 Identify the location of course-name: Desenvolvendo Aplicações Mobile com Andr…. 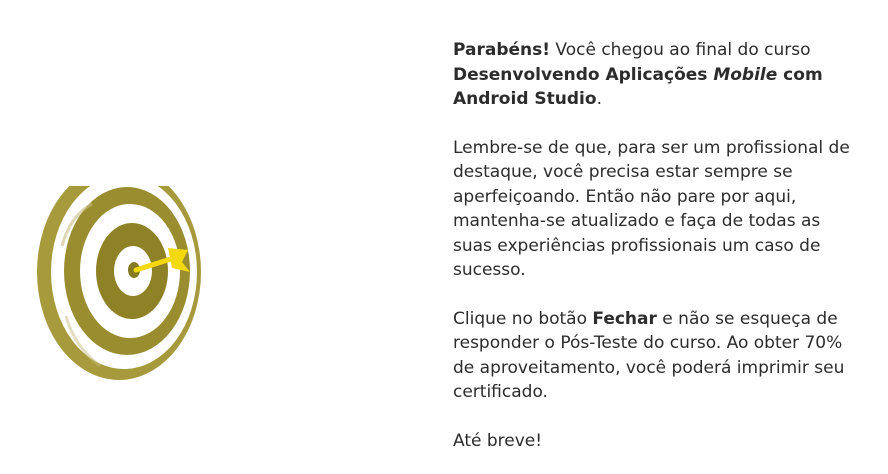
(638, 87).